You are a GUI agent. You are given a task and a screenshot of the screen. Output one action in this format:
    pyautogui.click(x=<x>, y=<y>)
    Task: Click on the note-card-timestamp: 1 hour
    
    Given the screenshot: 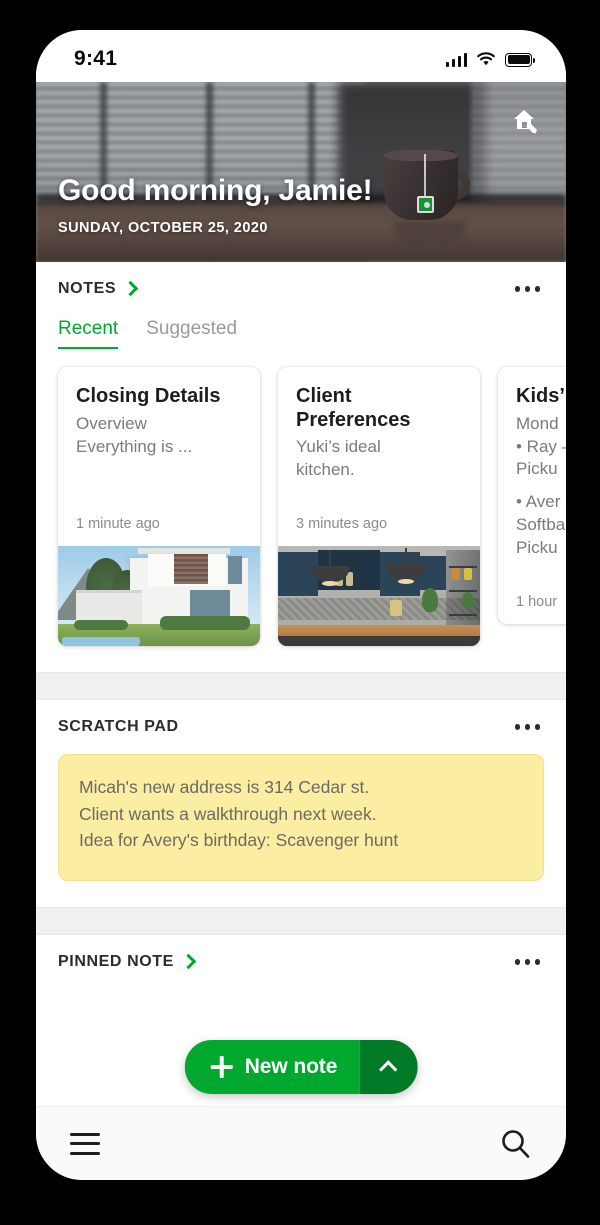 What is the action you would take?
    pyautogui.click(x=537, y=602)
    